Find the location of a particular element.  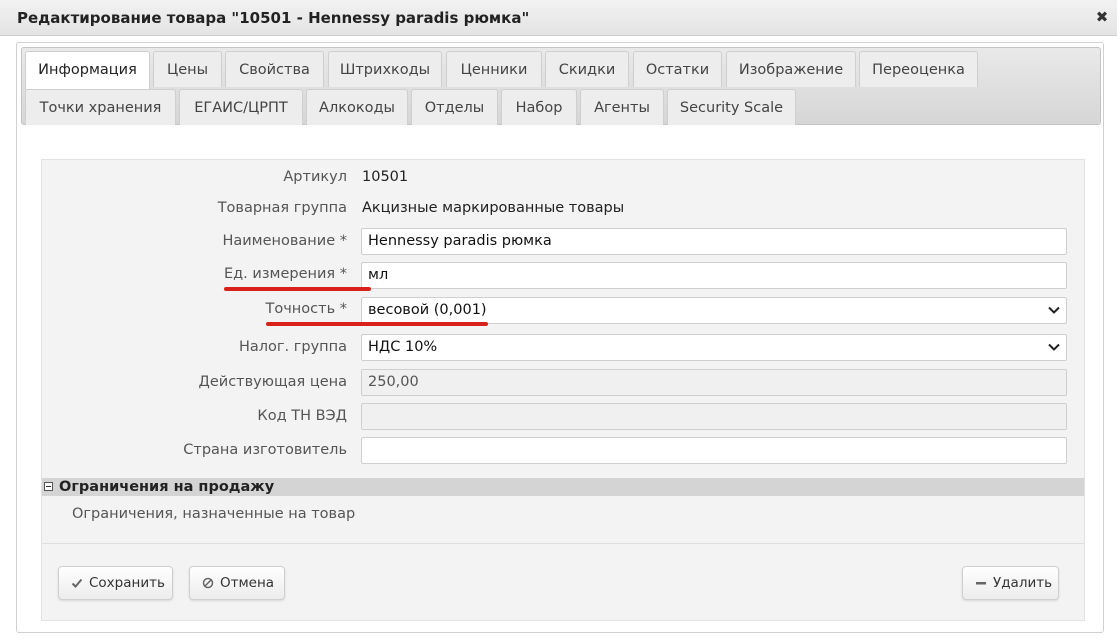

cancel-button: Отмена is located at coordinates (237, 583).